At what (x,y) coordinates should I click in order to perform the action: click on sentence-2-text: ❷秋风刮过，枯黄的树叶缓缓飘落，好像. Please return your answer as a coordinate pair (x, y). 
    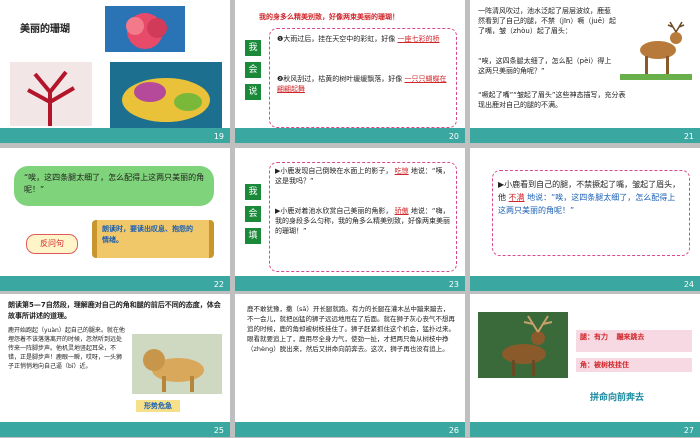
    Looking at the image, I should click on (340, 79).